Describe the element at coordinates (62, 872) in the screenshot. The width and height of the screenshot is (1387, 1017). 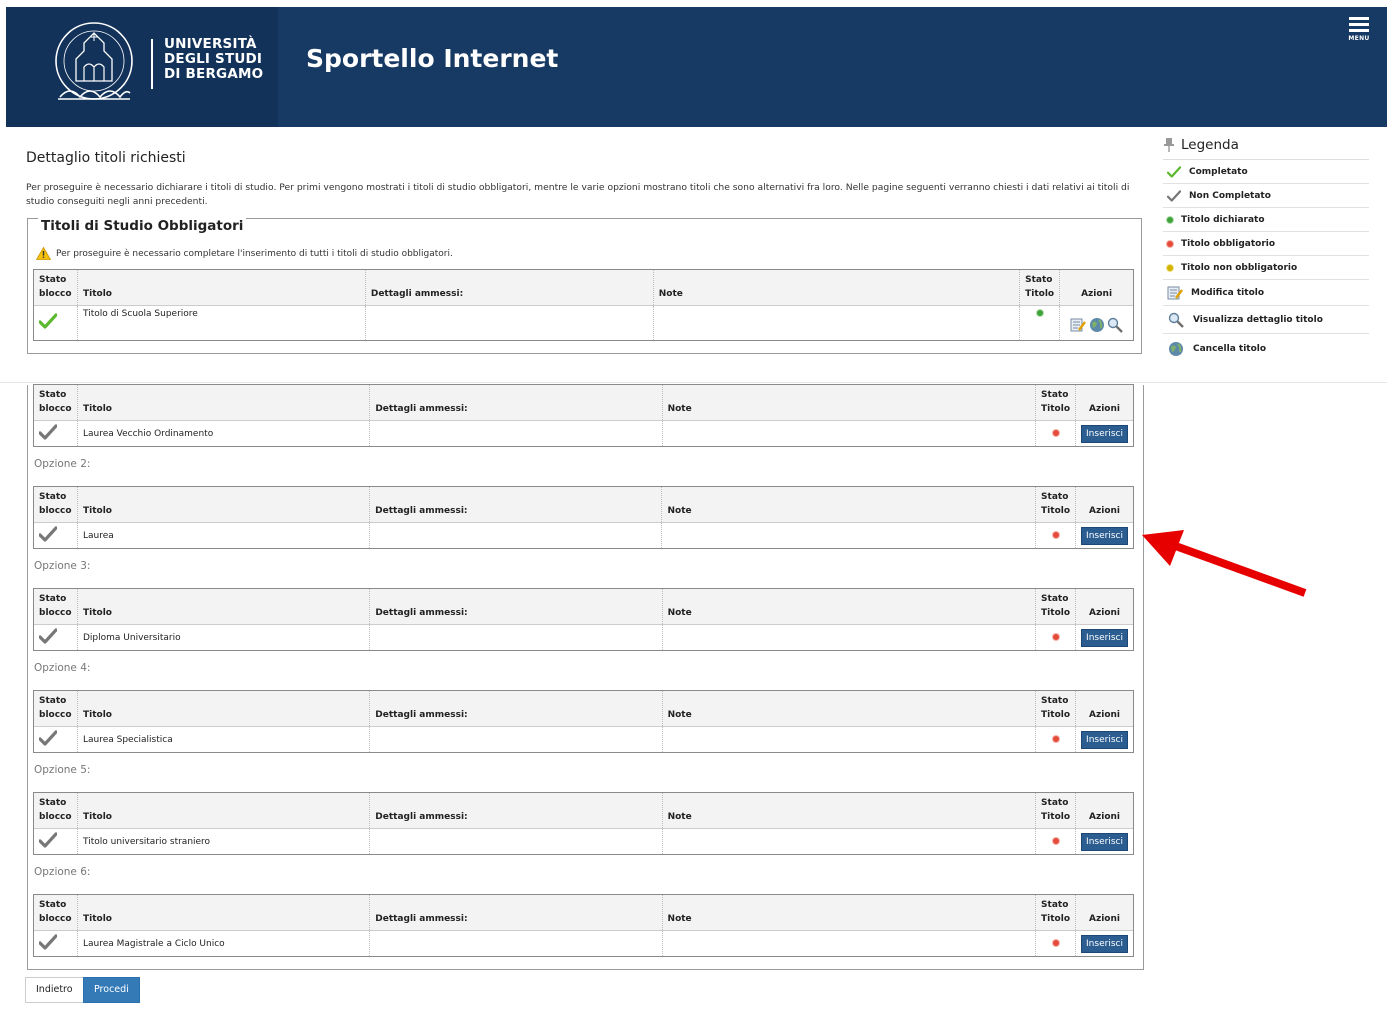
I see `opzione-label: Opzione 6:` at that location.